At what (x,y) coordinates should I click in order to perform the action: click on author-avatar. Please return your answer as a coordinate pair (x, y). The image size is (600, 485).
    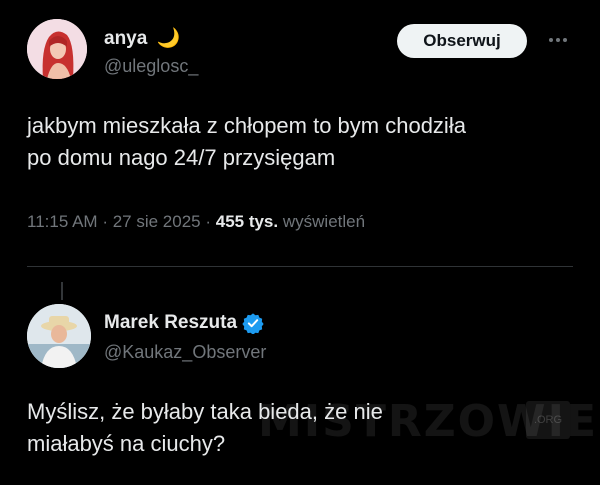
    Looking at the image, I should click on (57, 49).